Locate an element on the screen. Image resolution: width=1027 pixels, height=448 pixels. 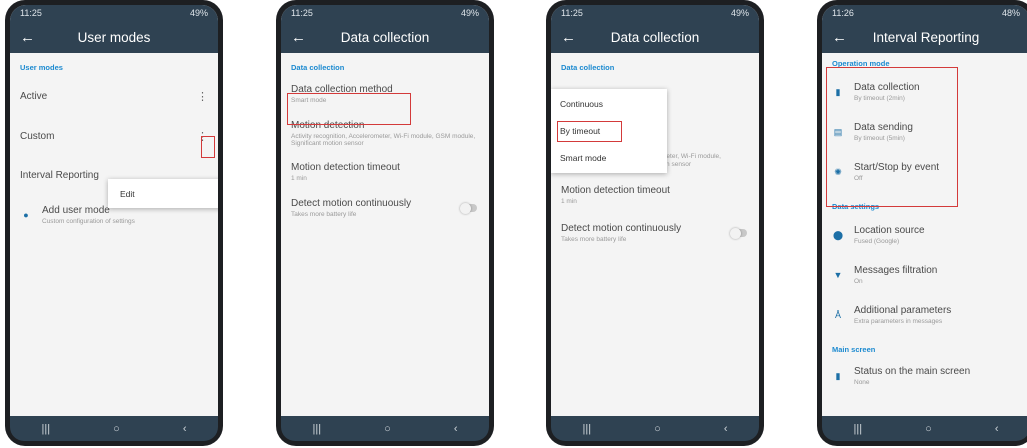
location-pin-icon: ⬤ is located at coordinates (838, 234).